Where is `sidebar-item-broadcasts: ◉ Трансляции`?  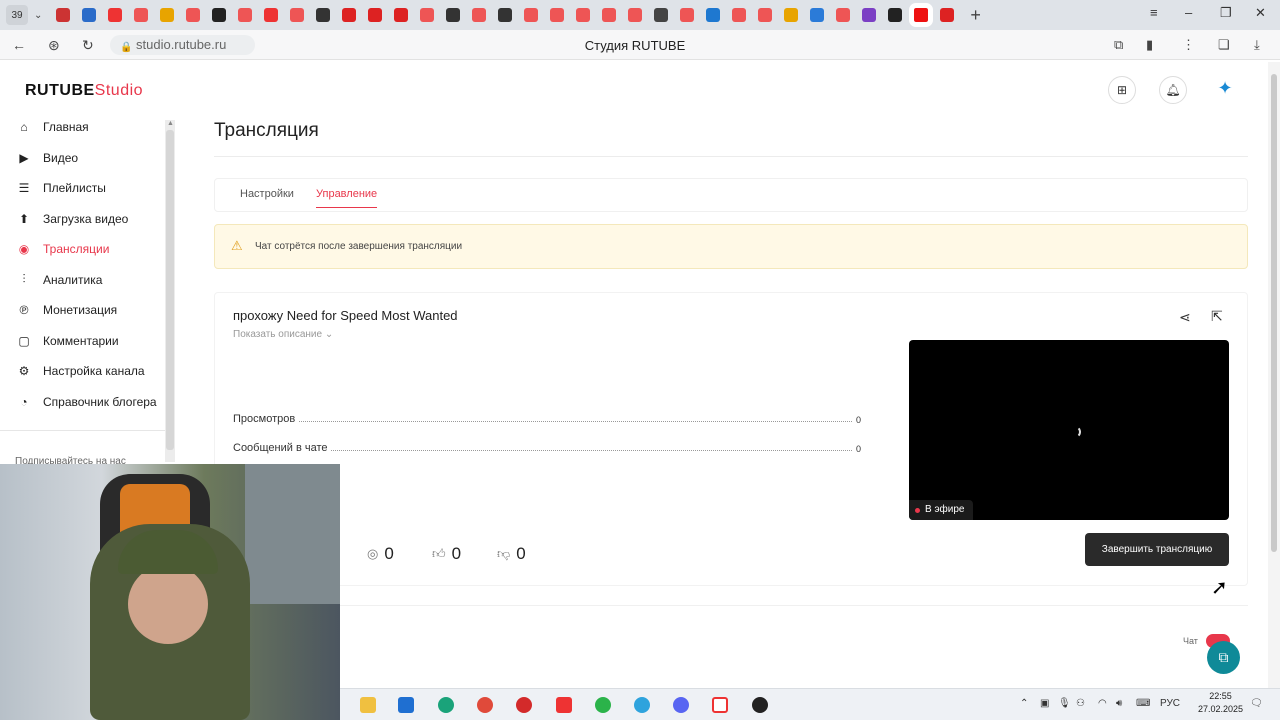 sidebar-item-broadcasts: ◉ Трансляции is located at coordinates (82, 249).